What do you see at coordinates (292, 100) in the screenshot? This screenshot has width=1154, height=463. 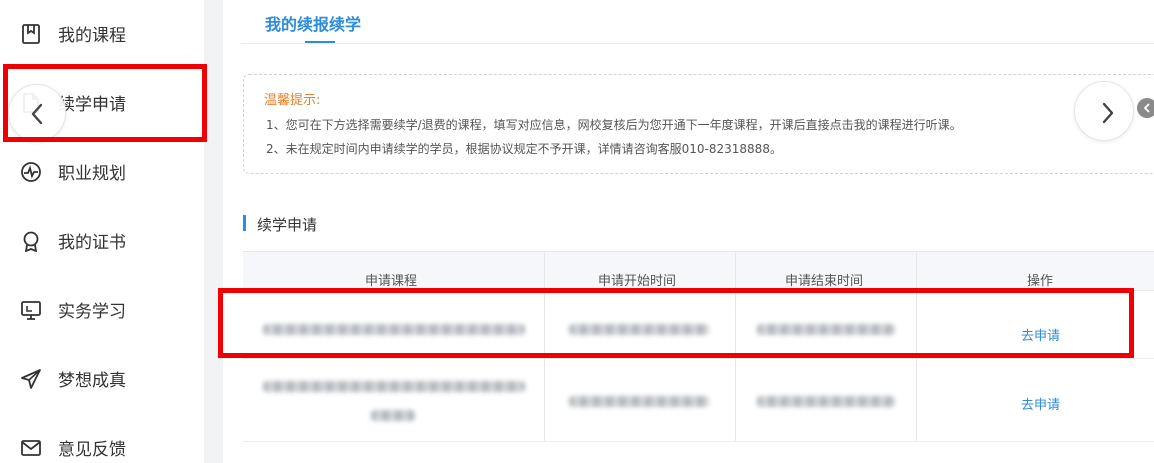 I see `notice-title: 温馨提示:` at bounding box center [292, 100].